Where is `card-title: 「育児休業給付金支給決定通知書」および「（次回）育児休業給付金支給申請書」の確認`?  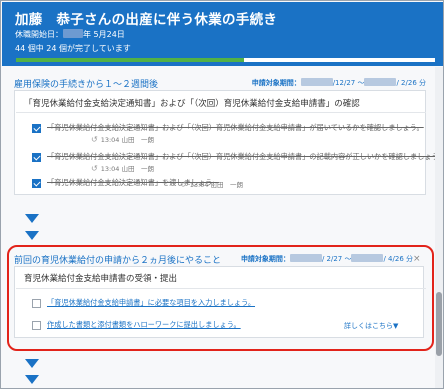 card-title: 「育児休業給付金支給決定通知書」および「（次回）育児休業給付金支給申請書」の確認 is located at coordinates (192, 104).